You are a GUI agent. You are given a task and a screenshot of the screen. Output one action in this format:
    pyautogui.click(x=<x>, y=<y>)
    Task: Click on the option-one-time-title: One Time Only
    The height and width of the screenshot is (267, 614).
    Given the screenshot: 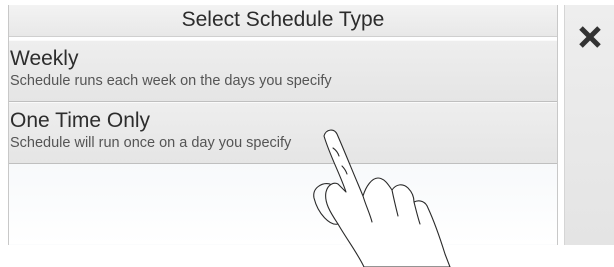 What is the action you would take?
    pyautogui.click(x=80, y=120)
    